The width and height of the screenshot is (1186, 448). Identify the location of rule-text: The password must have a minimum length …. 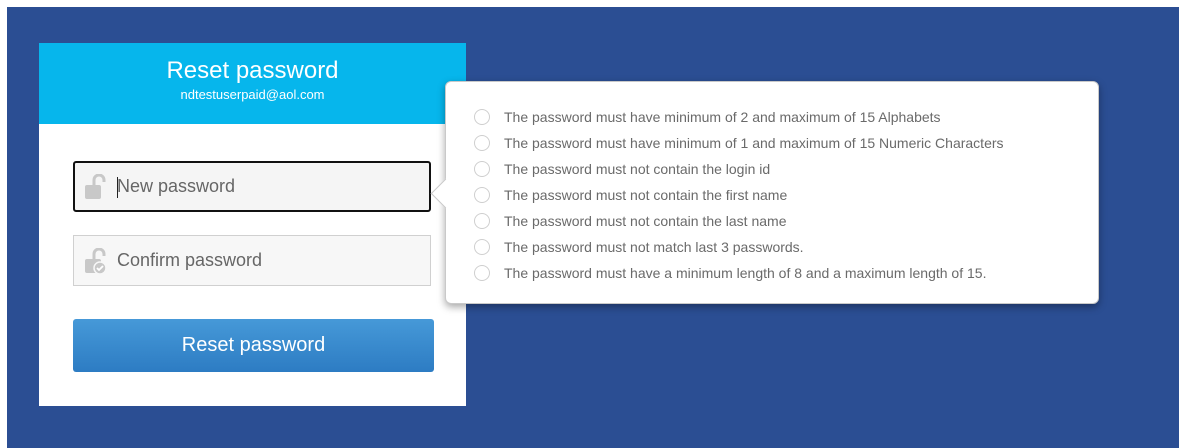
(745, 273).